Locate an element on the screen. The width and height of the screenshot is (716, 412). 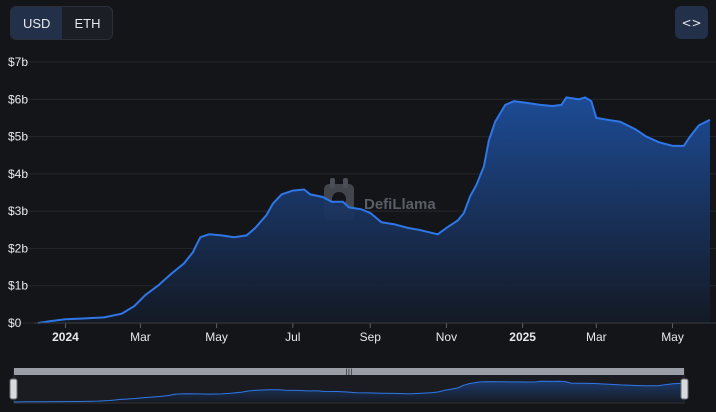
y-tick-label: $5b is located at coordinates (18, 137).